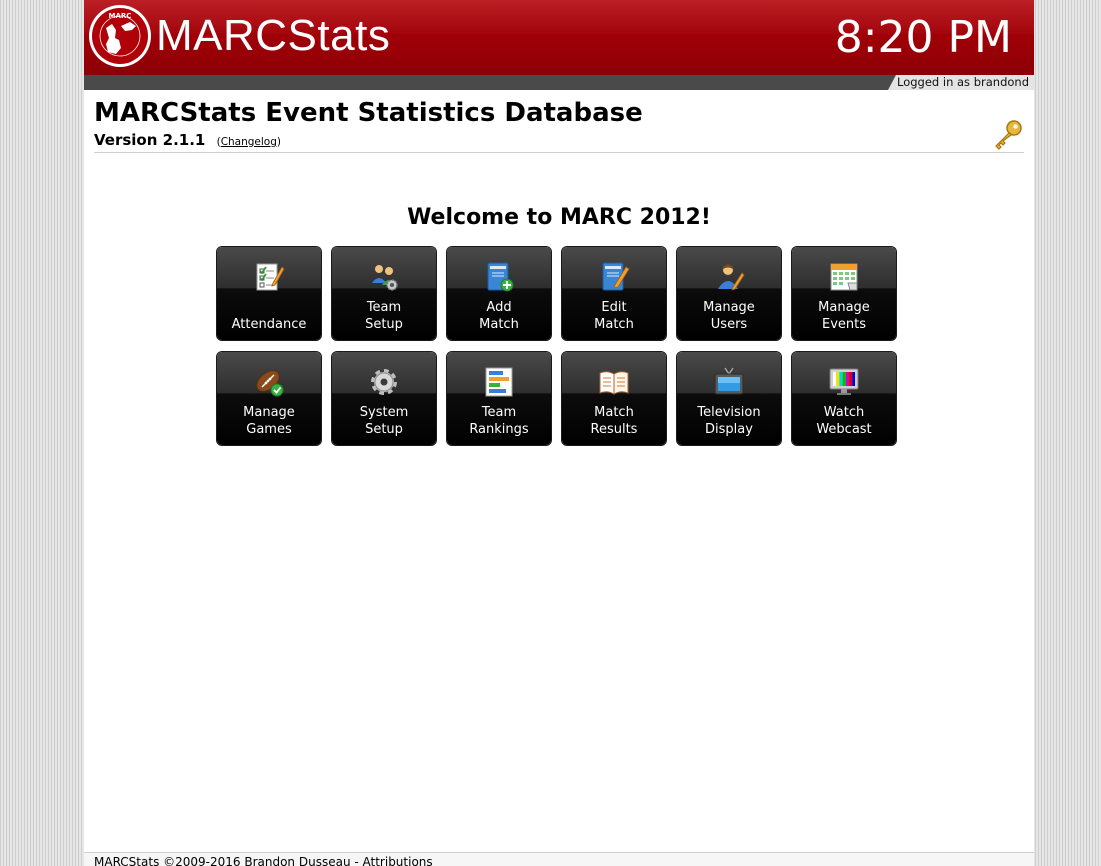 Image resolution: width=1101 pixels, height=866 pixels. Describe the element at coordinates (269, 421) in the screenshot. I see `tile-label: Manage Games` at that location.